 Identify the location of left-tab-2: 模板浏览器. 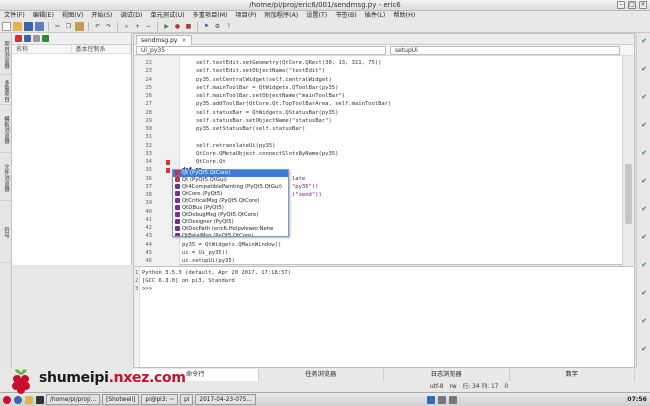
(5, 130).